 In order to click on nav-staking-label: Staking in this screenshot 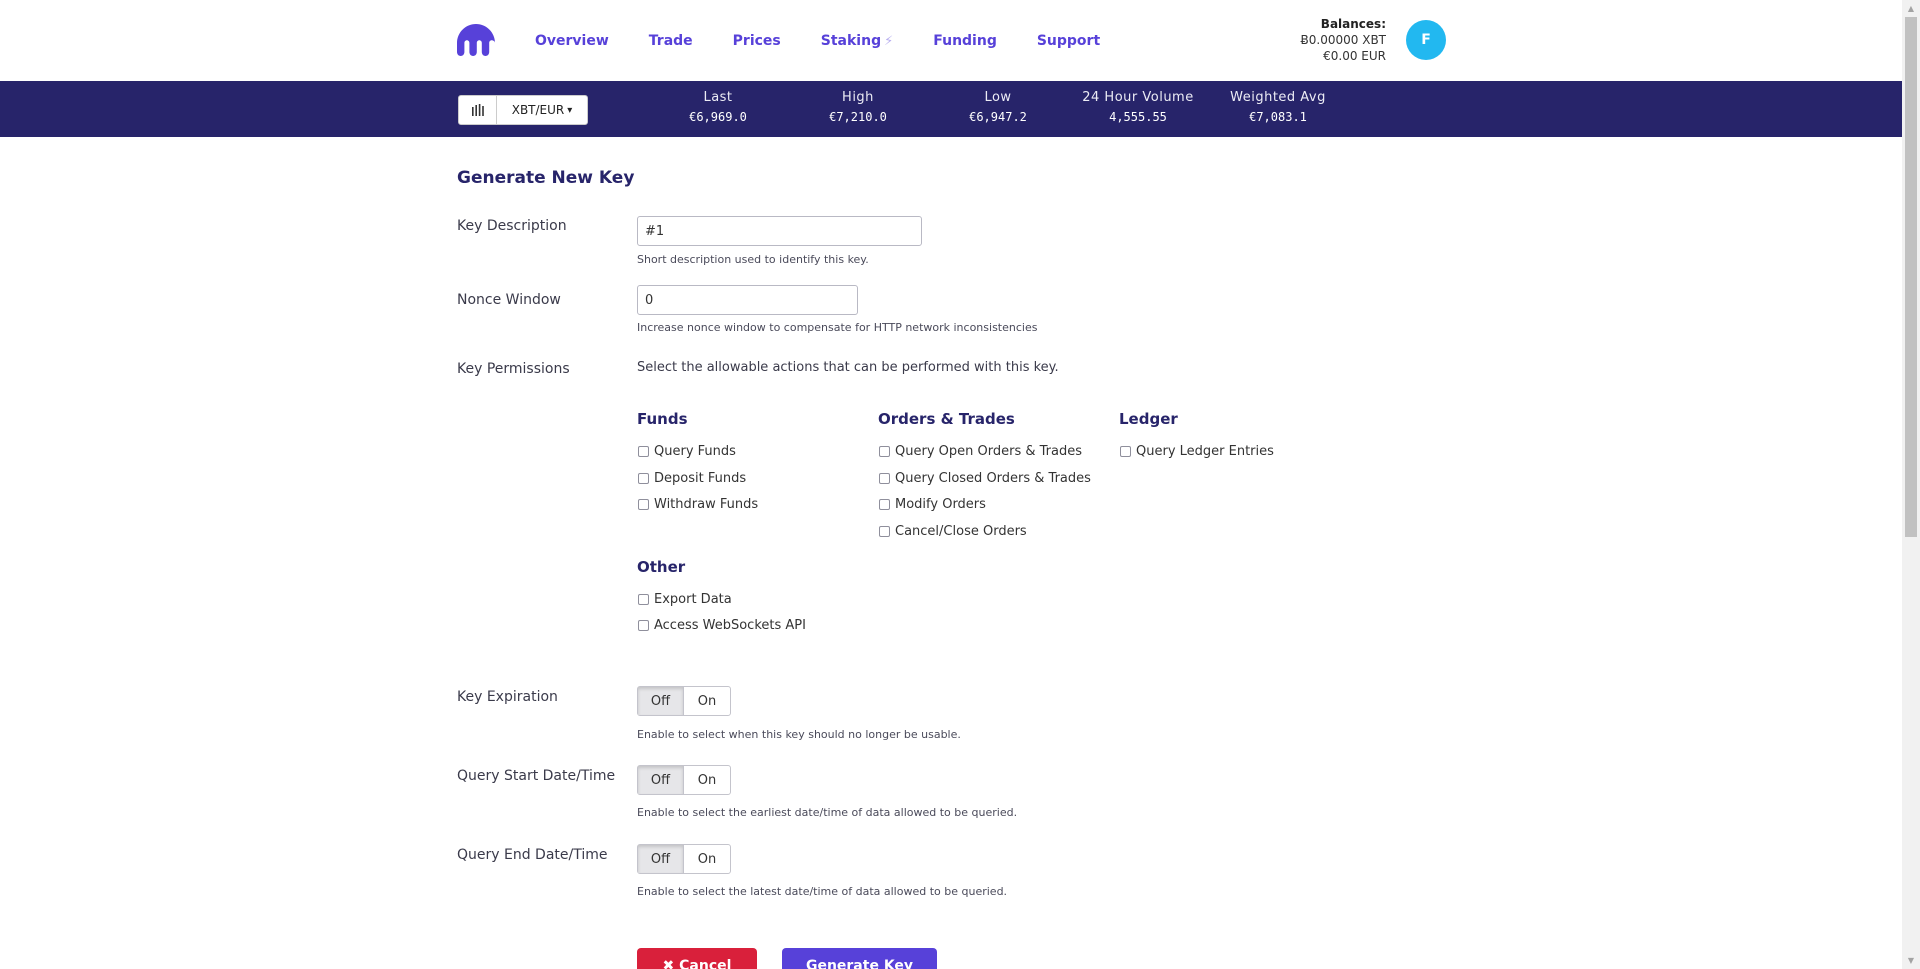, I will do `click(851, 41)`.